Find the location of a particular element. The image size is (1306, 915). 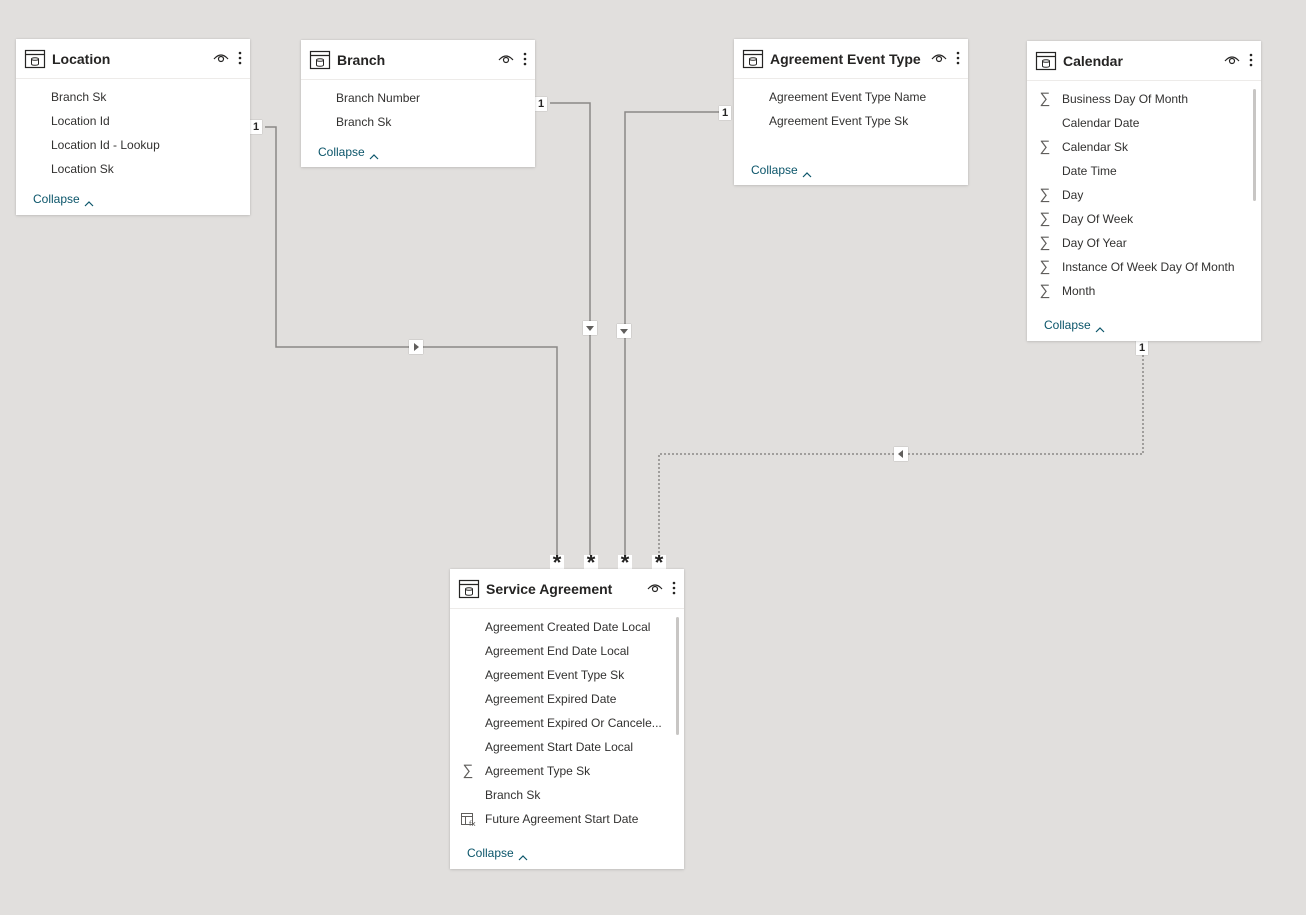

field-label: Location Id is located at coordinates (80, 121).